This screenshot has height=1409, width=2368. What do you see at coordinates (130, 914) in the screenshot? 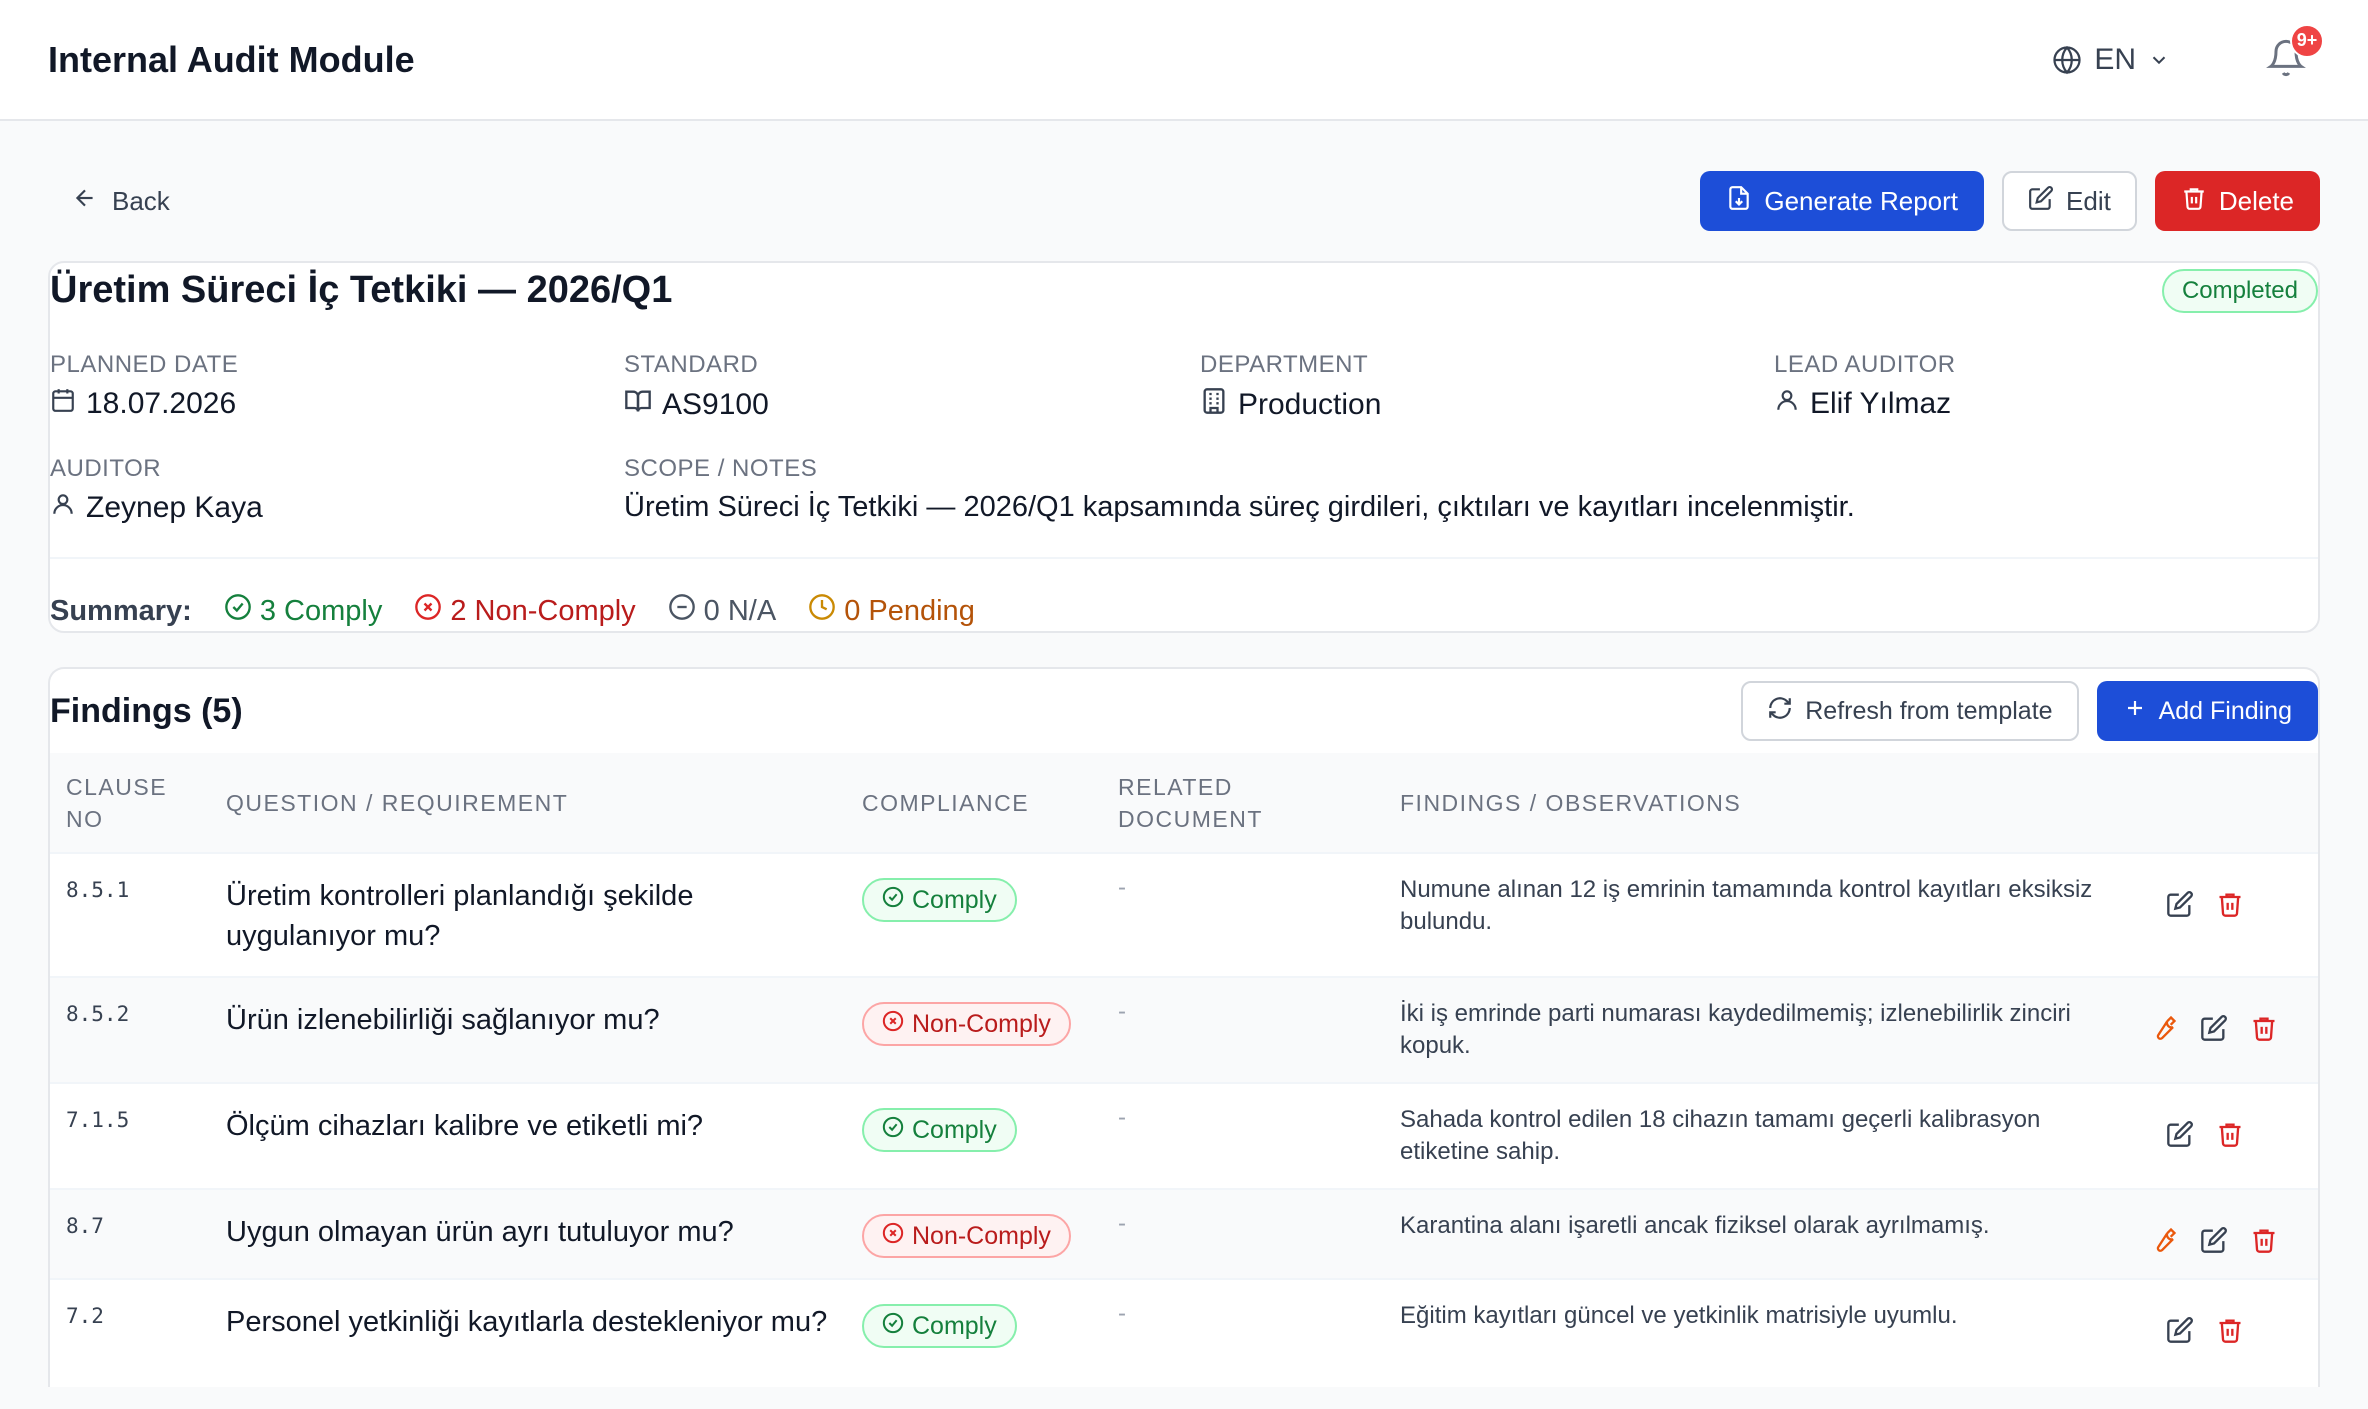
I see `clause-cell: 8.5.1` at bounding box center [130, 914].